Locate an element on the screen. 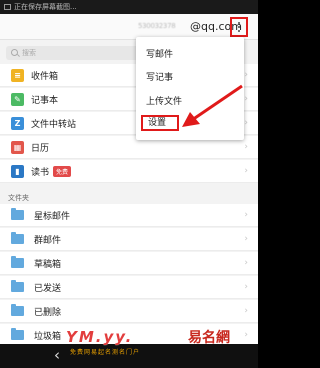 The image size is (320, 368). notepad-icon: ✎ is located at coordinates (17, 99).